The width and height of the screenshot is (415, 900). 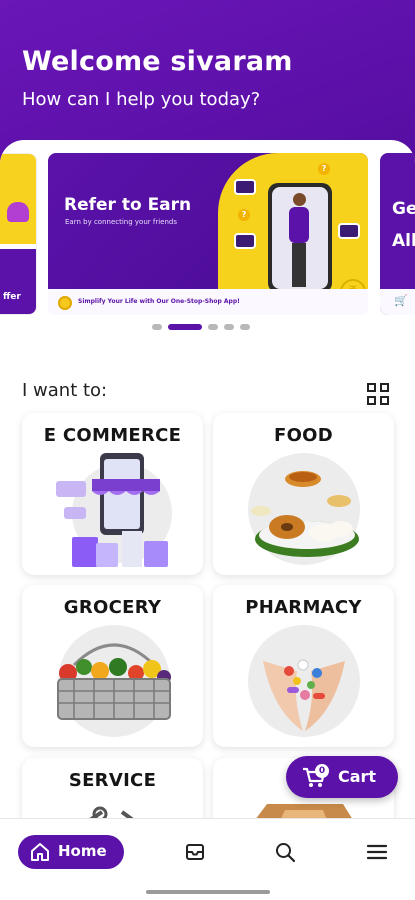 I want to click on slide-title: Refer to Earn, so click(x=128, y=205).